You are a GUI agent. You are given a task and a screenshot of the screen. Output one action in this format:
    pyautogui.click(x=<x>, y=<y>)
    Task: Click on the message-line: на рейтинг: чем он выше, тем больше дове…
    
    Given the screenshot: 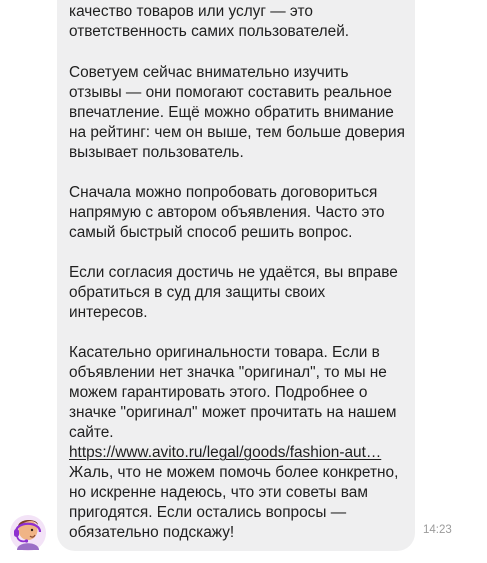 What is the action you would take?
    pyautogui.click(x=237, y=132)
    